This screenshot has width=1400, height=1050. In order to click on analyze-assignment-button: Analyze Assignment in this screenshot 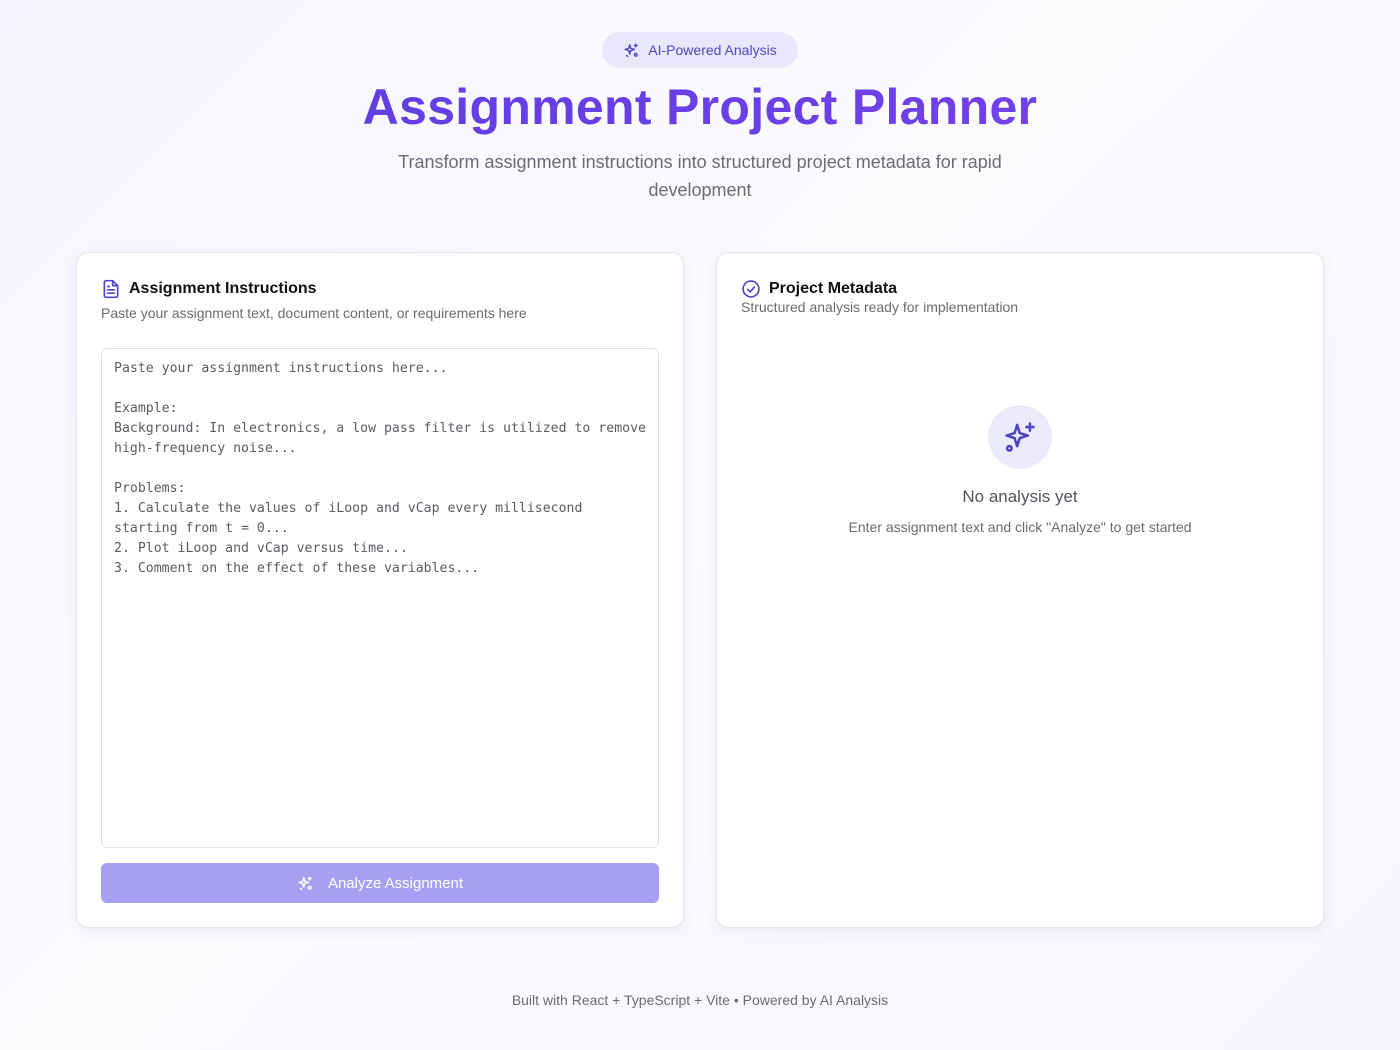, I will do `click(380, 883)`.